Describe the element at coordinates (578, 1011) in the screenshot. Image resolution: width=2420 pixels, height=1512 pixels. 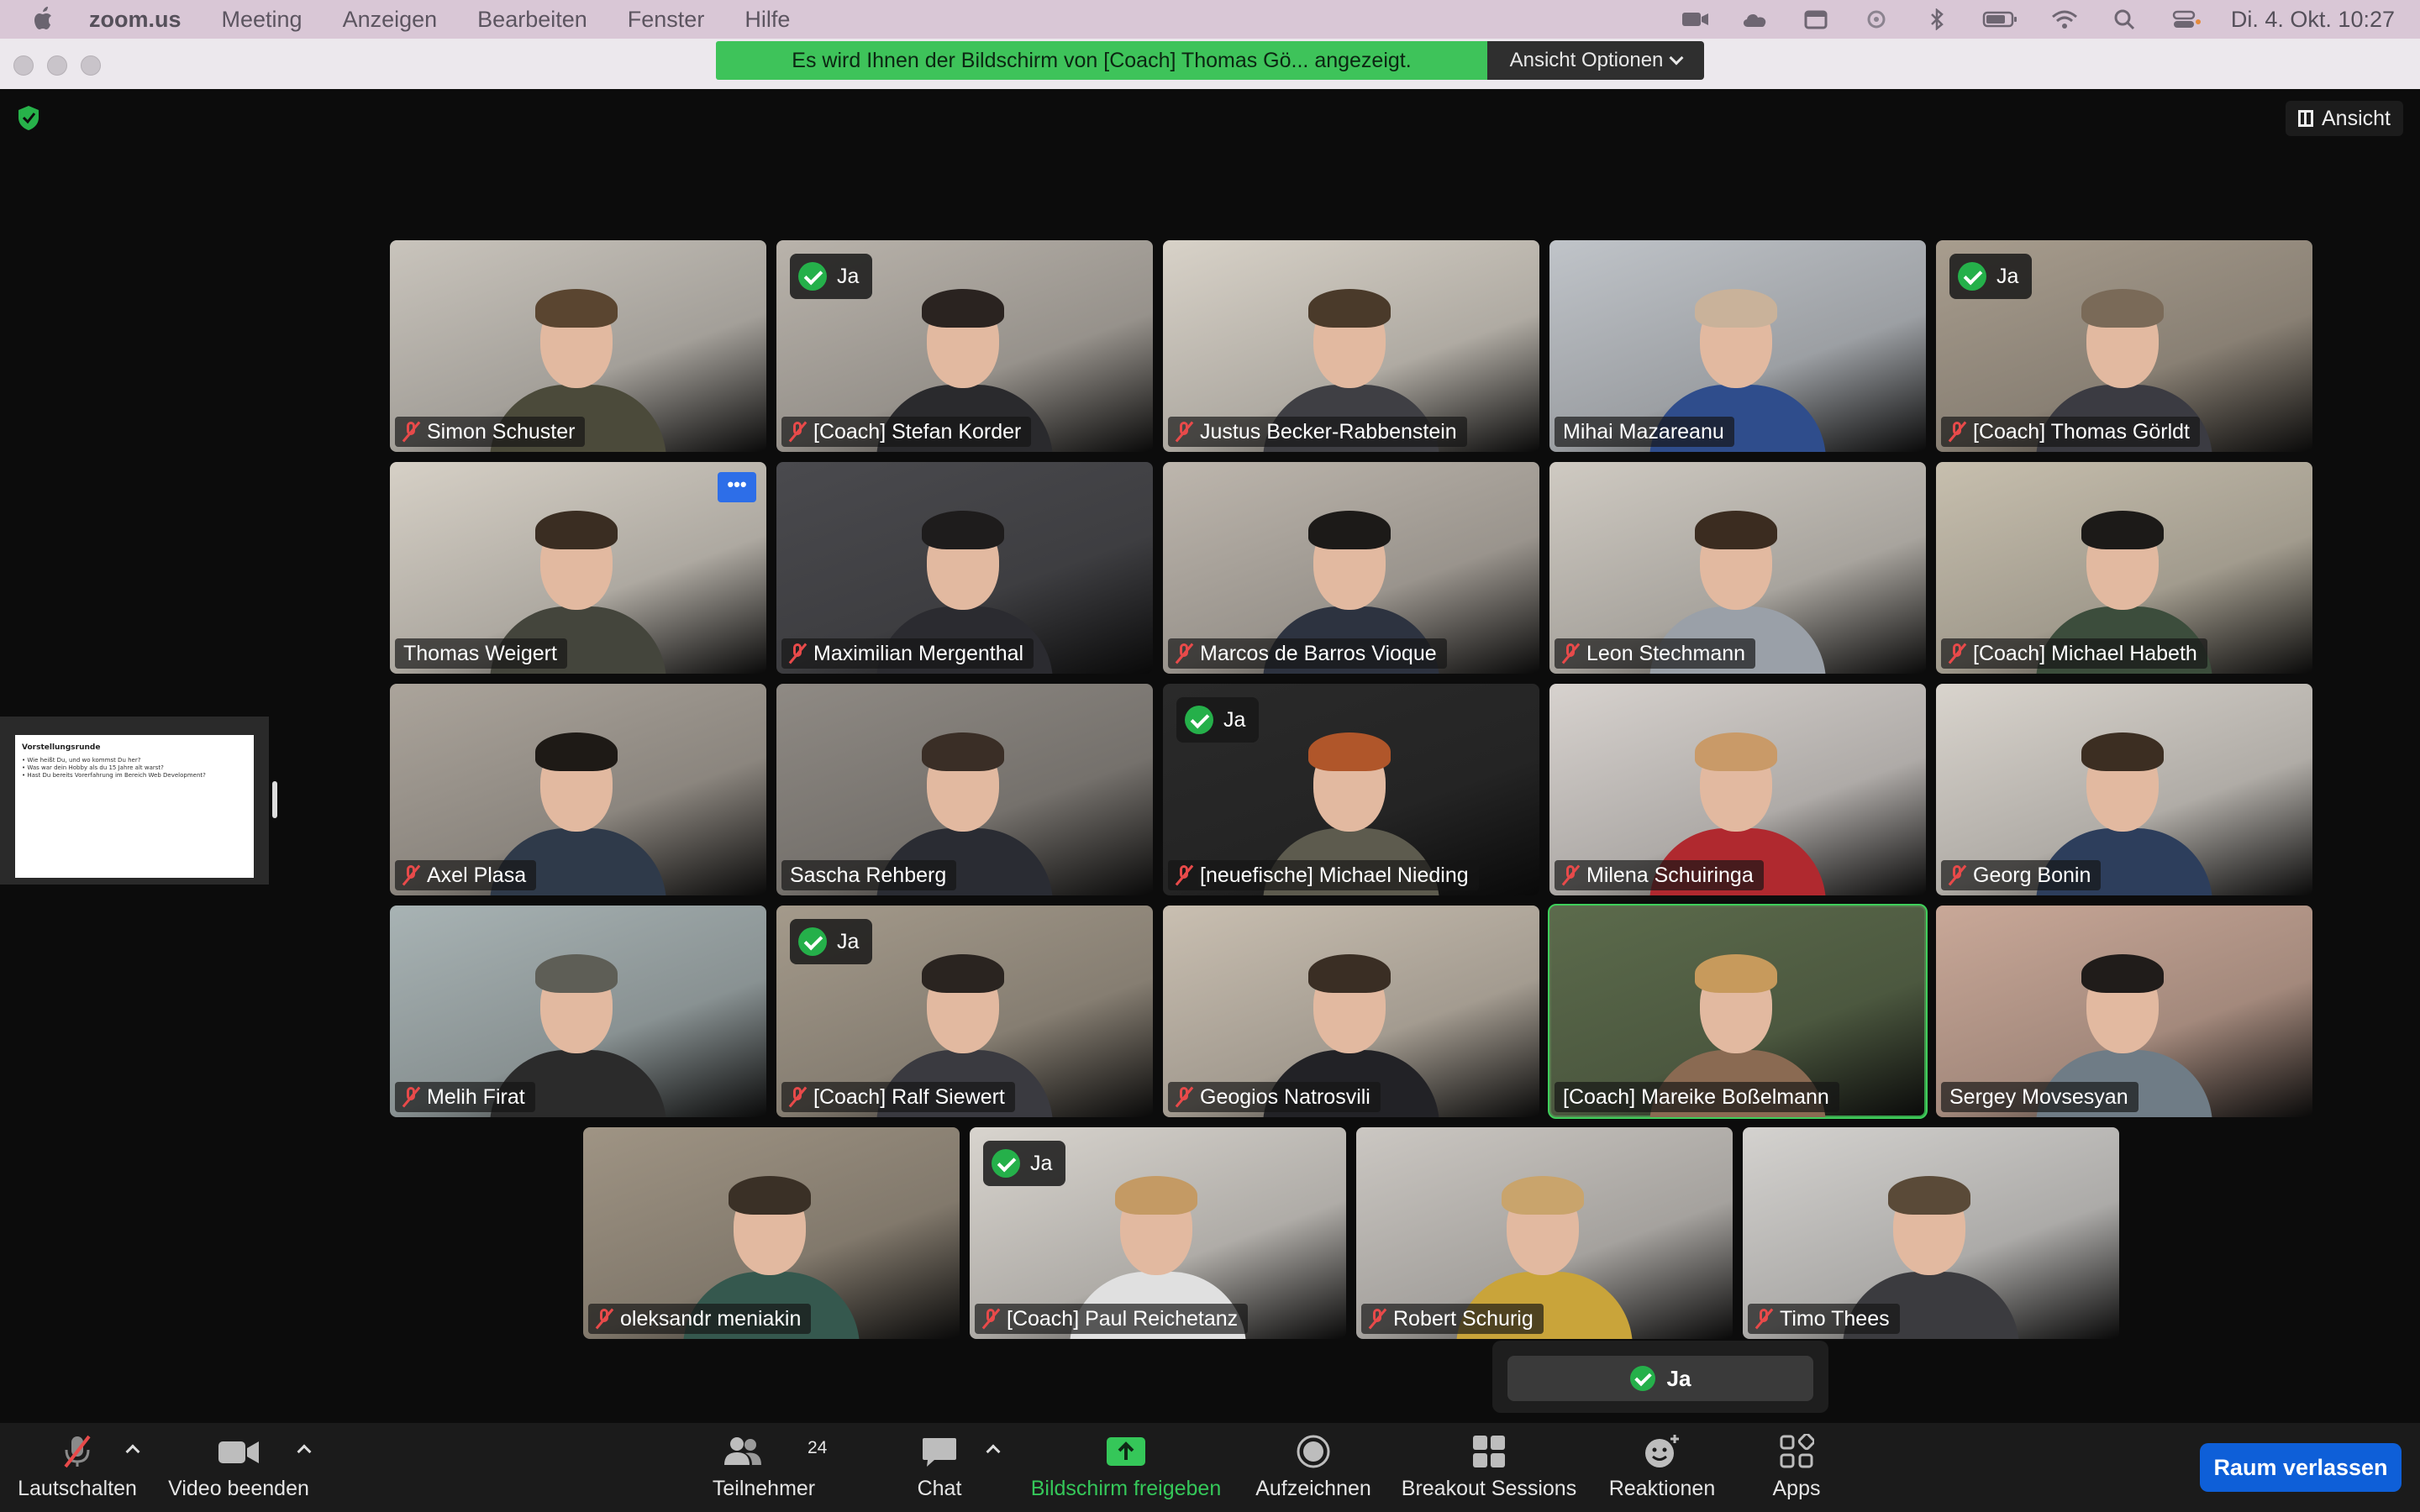
I see `participant-tile: Melih Firat` at that location.